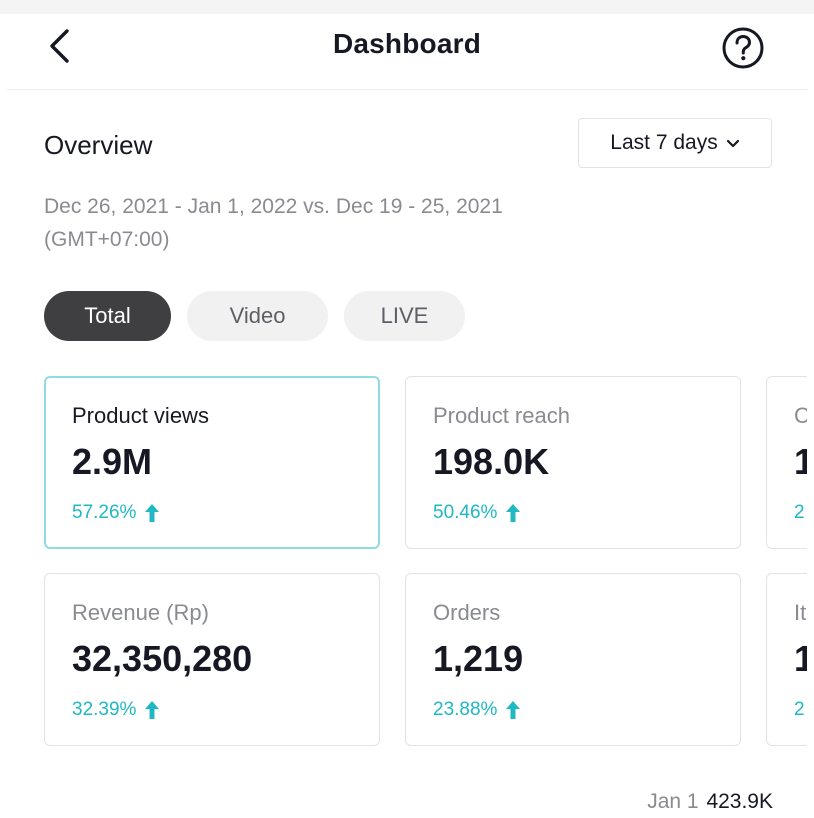 The height and width of the screenshot is (818, 814). What do you see at coordinates (465, 709) in the screenshot?
I see `metric-change-value: 23.88%` at bounding box center [465, 709].